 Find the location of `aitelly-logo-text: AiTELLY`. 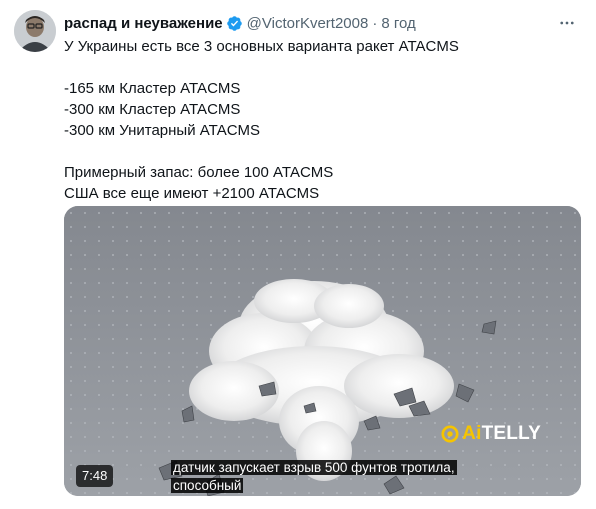

aitelly-logo-text: AiTELLY is located at coordinates (501, 433).